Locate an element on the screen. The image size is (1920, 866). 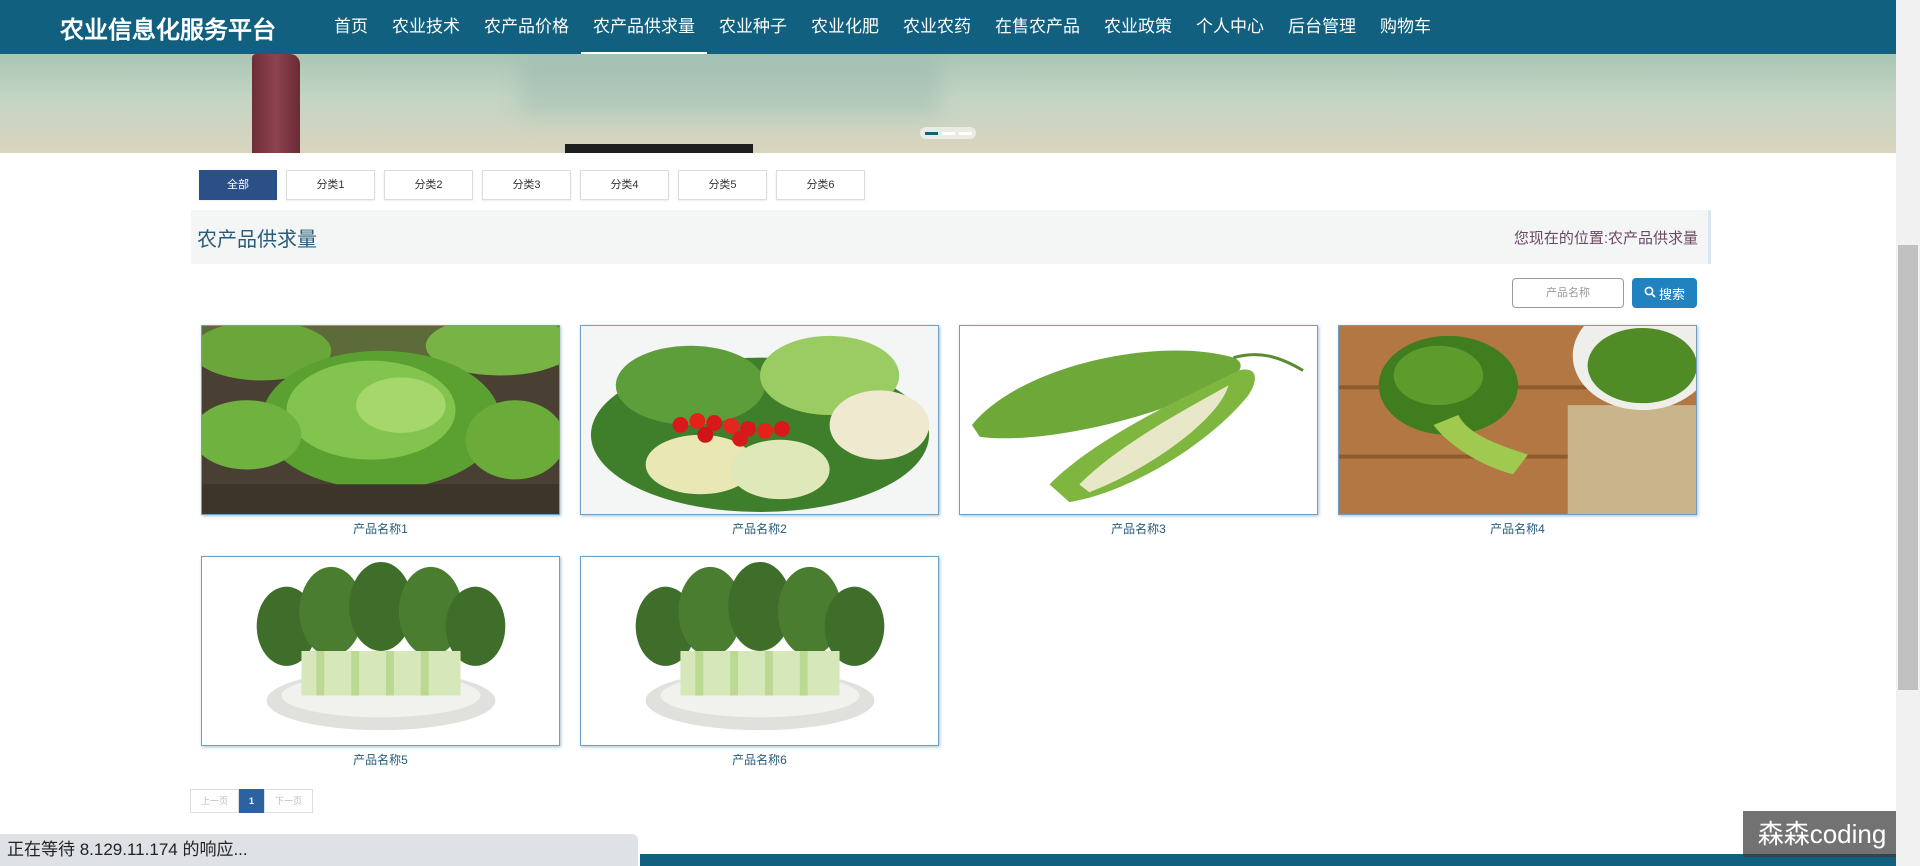
breadcrumb-current: 农产品供求量 is located at coordinates (1653, 238).